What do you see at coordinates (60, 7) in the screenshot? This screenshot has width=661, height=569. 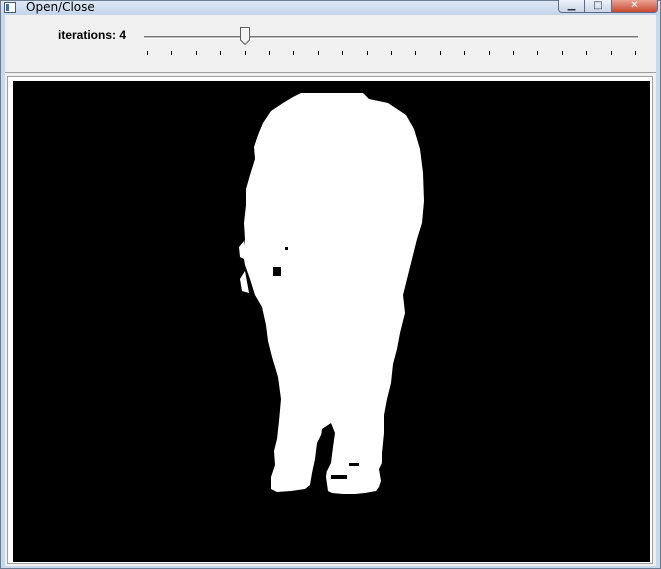 I see `window-title: Open/Close` at bounding box center [60, 7].